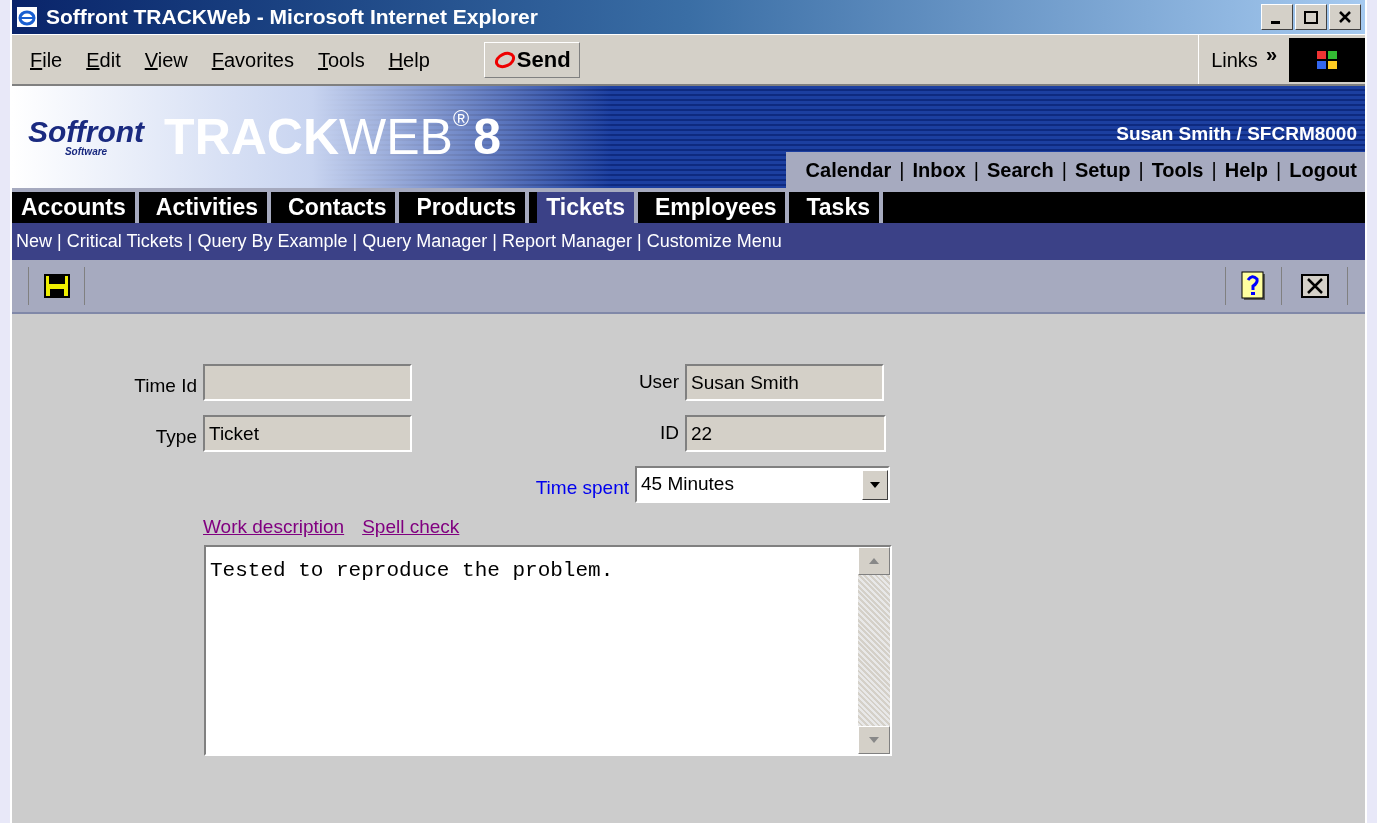 This screenshot has width=1377, height=823. I want to click on field-label: Time Id, so click(165, 386).